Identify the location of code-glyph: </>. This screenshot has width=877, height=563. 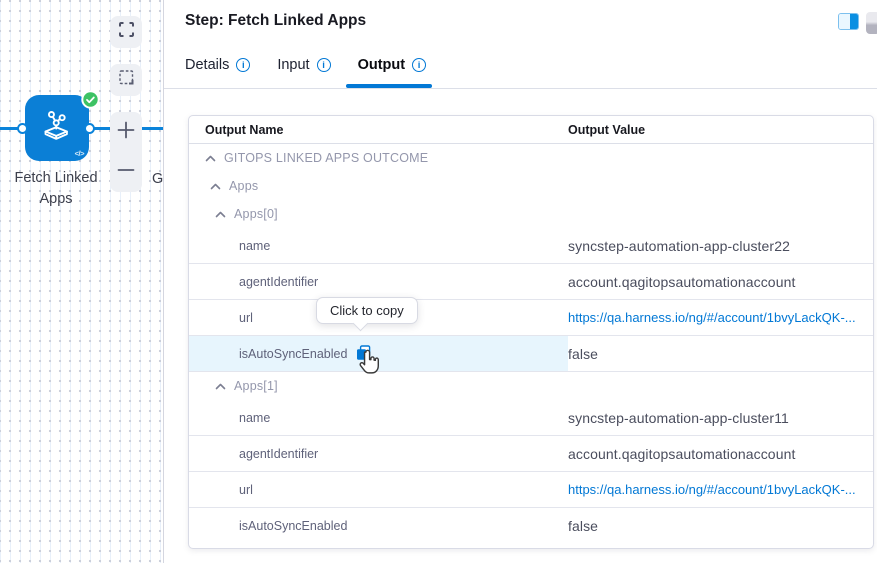
(79, 153).